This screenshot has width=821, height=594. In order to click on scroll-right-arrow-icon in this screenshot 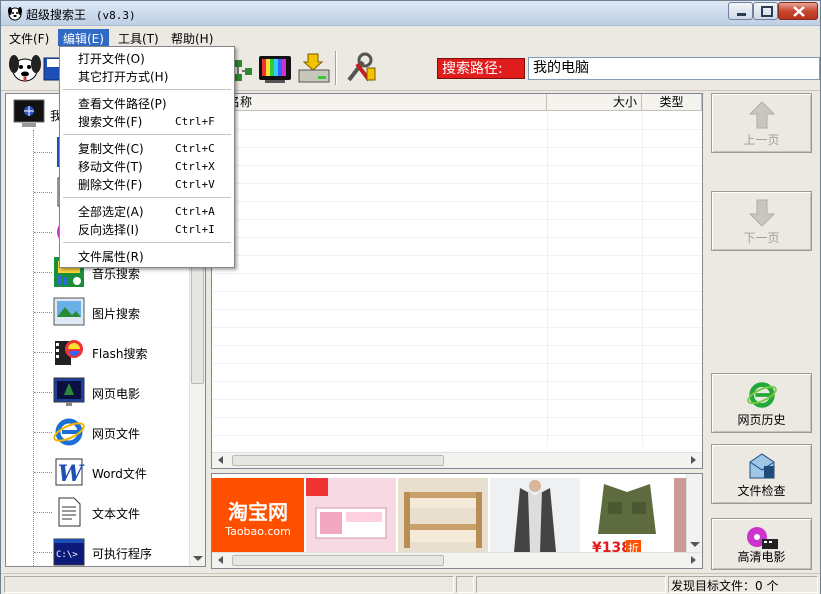, I will do `click(693, 460)`.